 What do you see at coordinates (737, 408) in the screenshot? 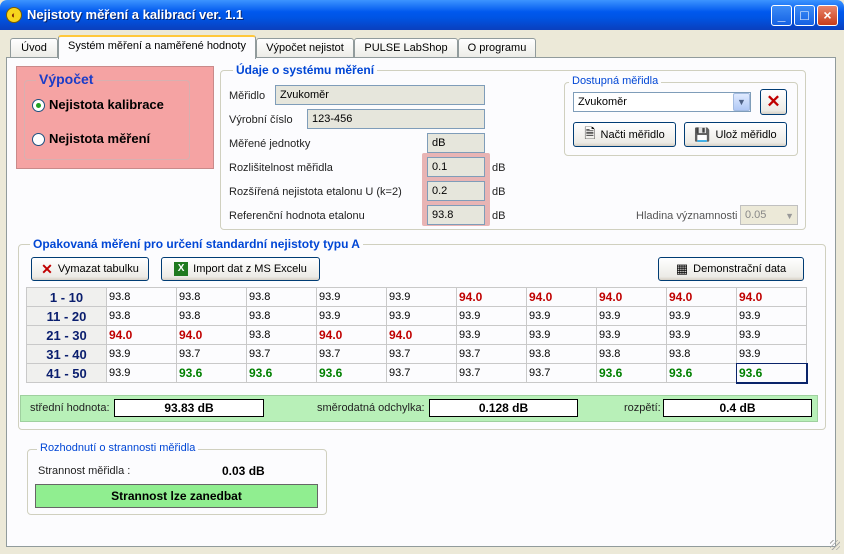
I see `range-value: 0.4 dB` at bounding box center [737, 408].